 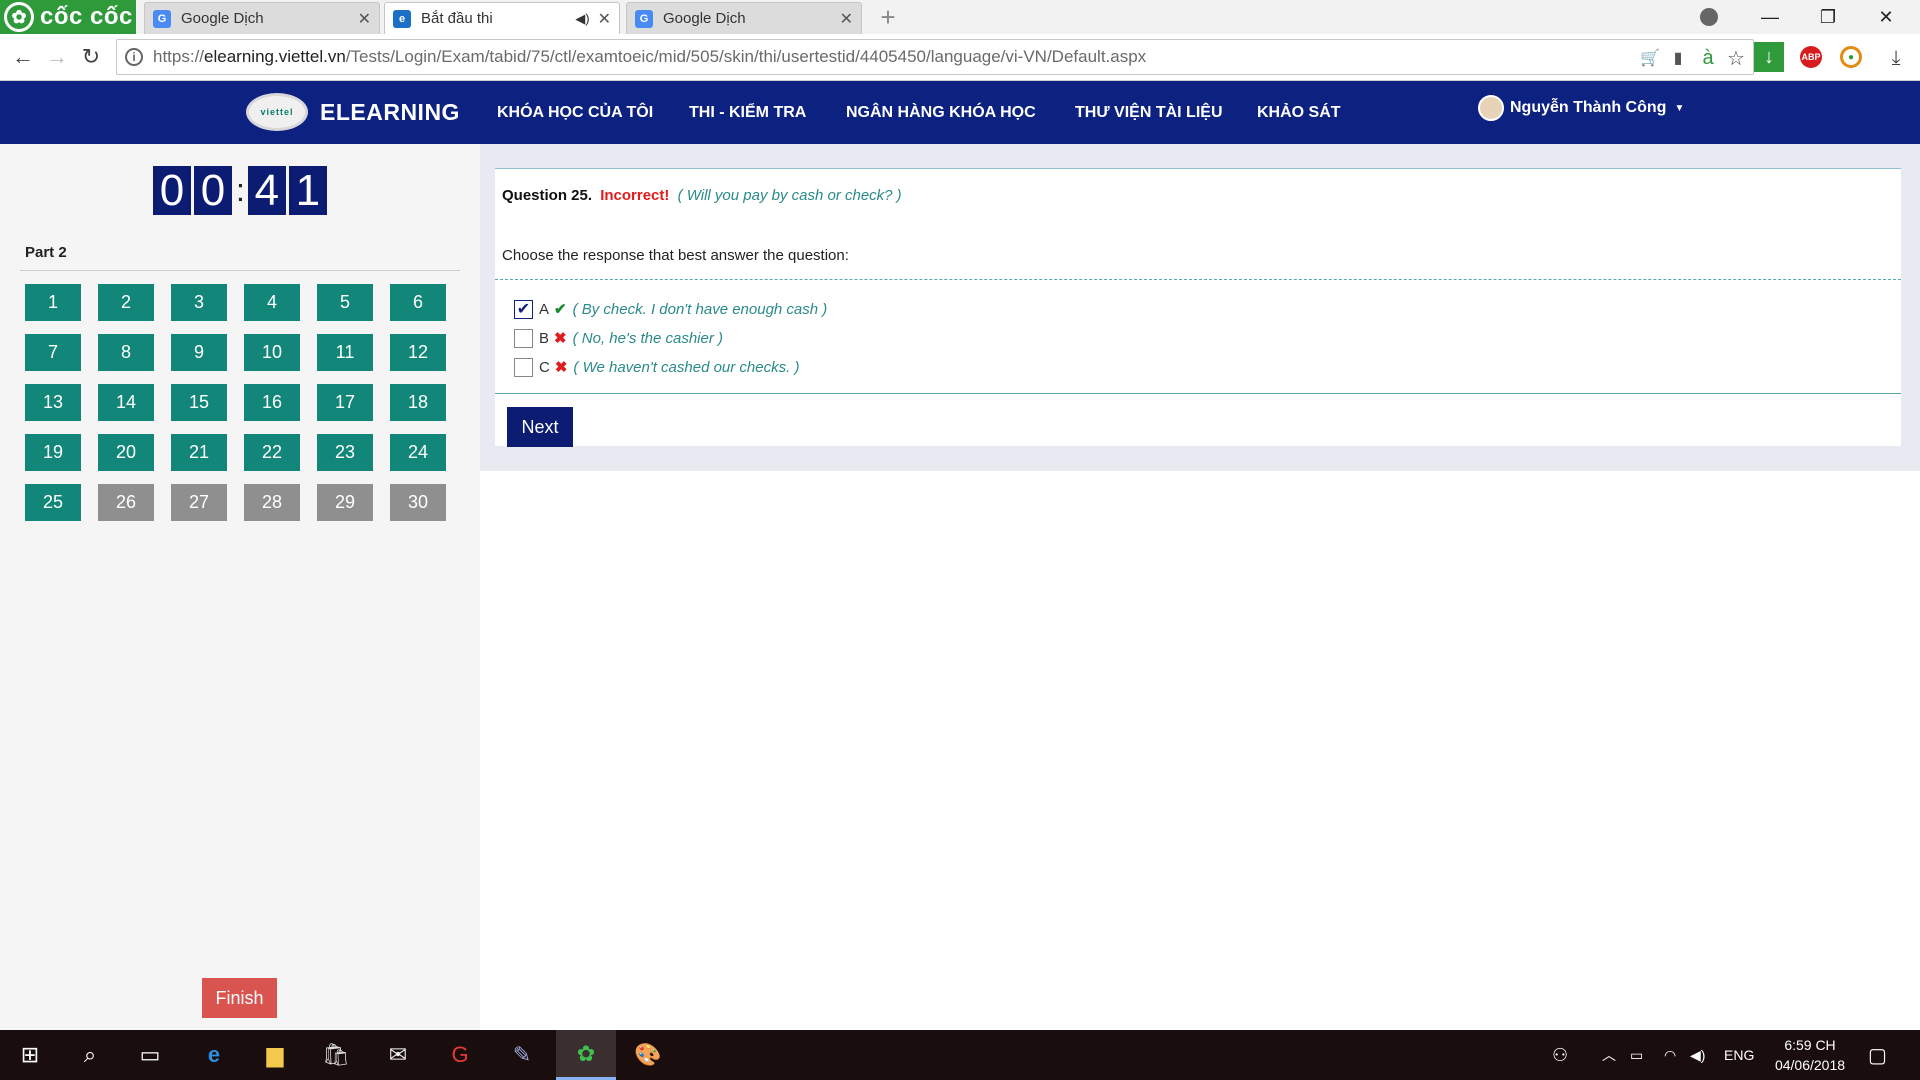 What do you see at coordinates (1736, 58) in the screenshot?
I see `bookmark-star-icon: ☆` at bounding box center [1736, 58].